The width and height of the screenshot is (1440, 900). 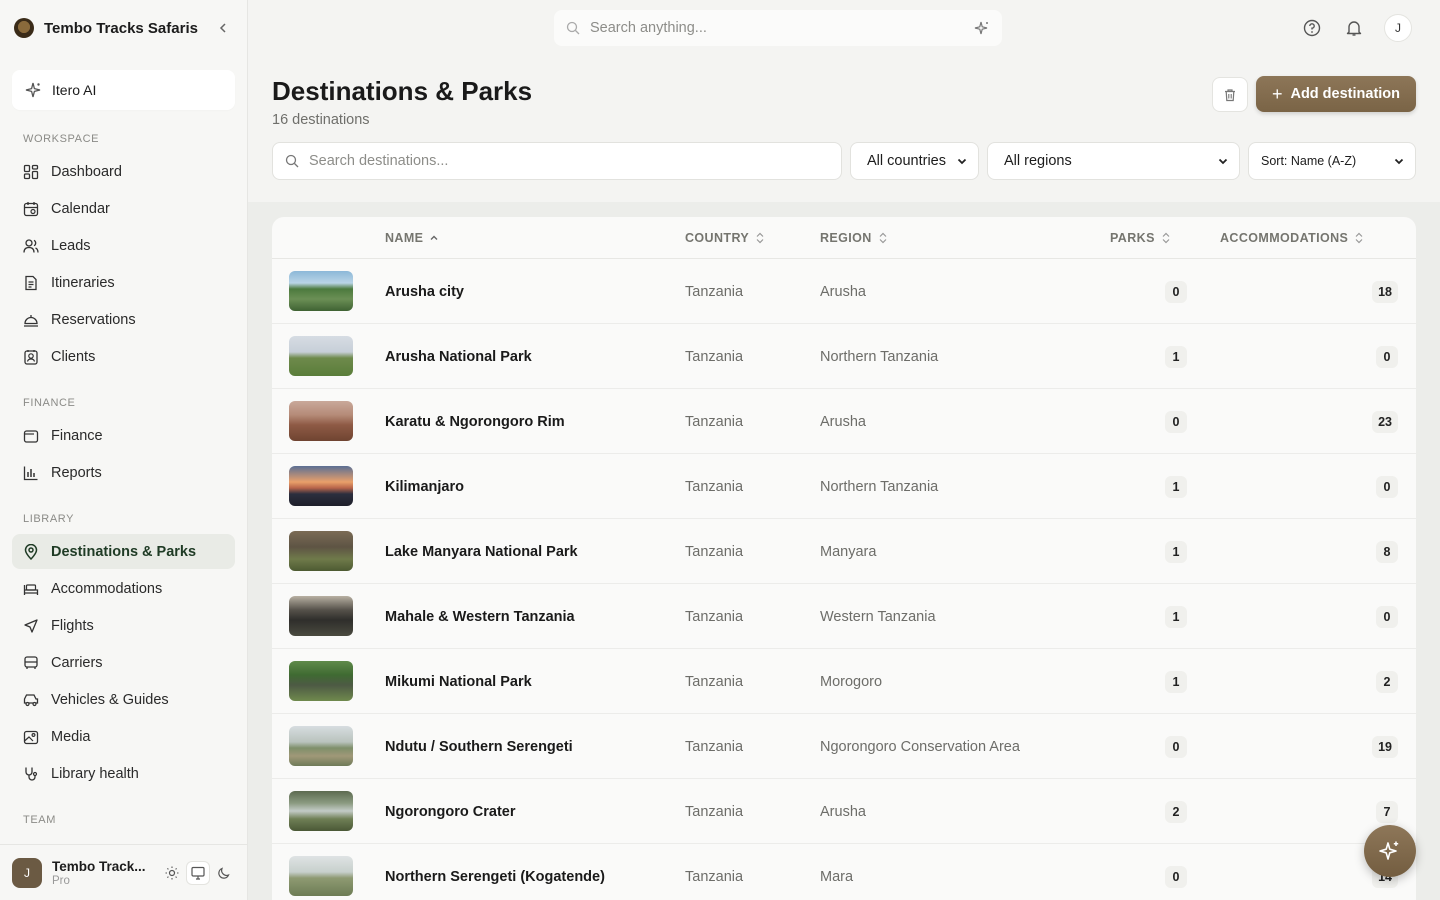 I want to click on parks-count: 0, so click(x=1176, y=747).